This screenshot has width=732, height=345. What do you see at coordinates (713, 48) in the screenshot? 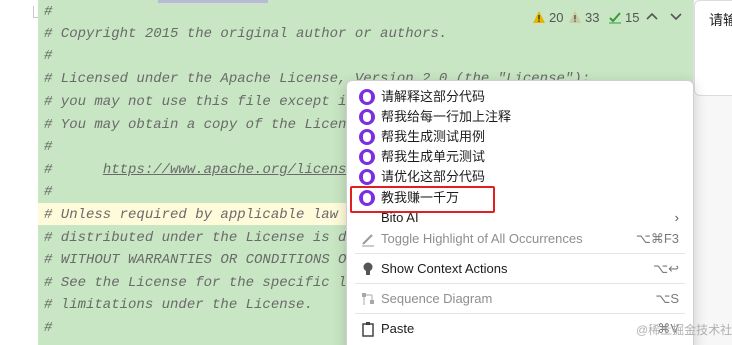
I see `input-card: 请输` at bounding box center [713, 48].